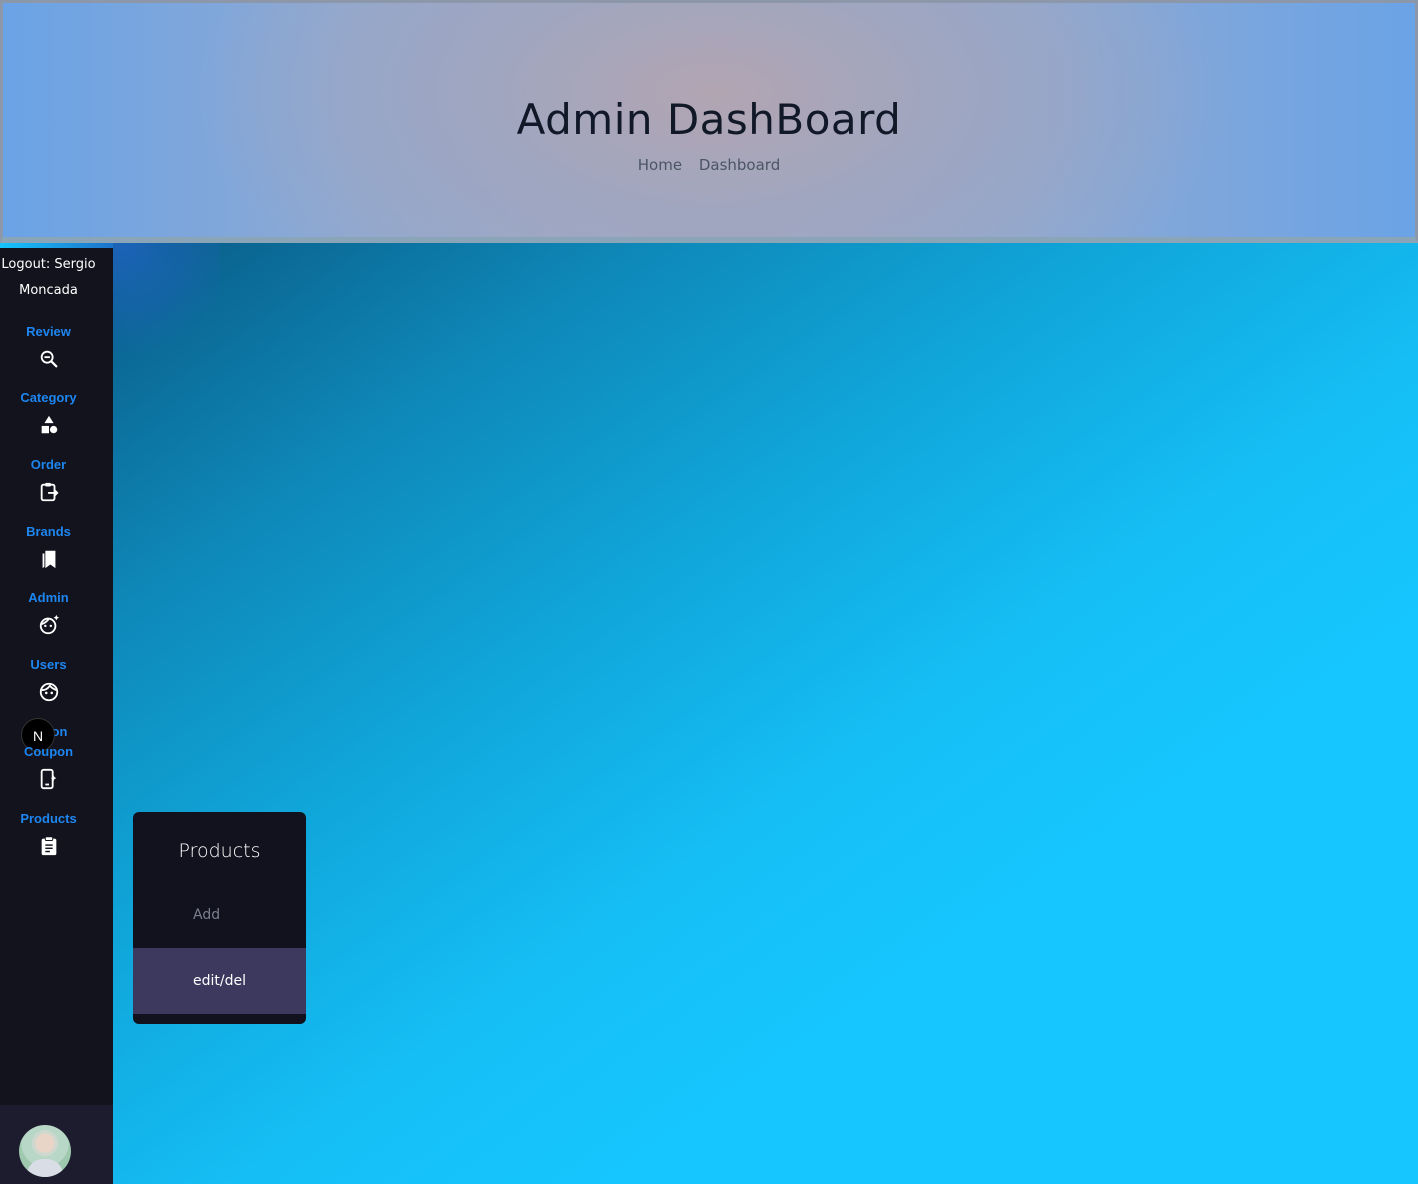 This screenshot has width=1418, height=1184. What do you see at coordinates (48, 347) in the screenshot?
I see `sidebar-item-review: Review` at bounding box center [48, 347].